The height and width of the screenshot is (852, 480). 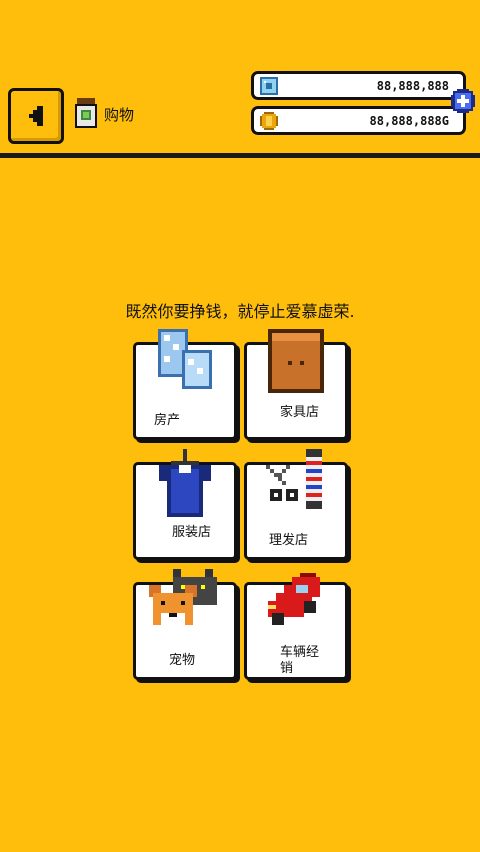 What do you see at coordinates (300, 660) in the screenshot?
I see `category-label: 车辆经销` at bounding box center [300, 660].